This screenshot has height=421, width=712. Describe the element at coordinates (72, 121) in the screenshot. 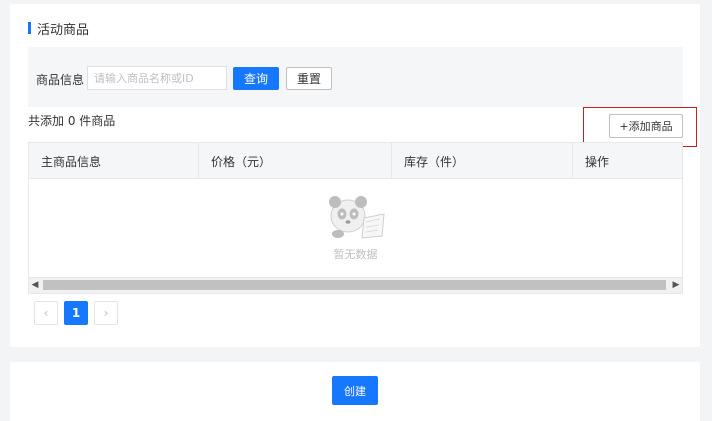

I see `added-count-text: 共添加 0 件商品` at that location.